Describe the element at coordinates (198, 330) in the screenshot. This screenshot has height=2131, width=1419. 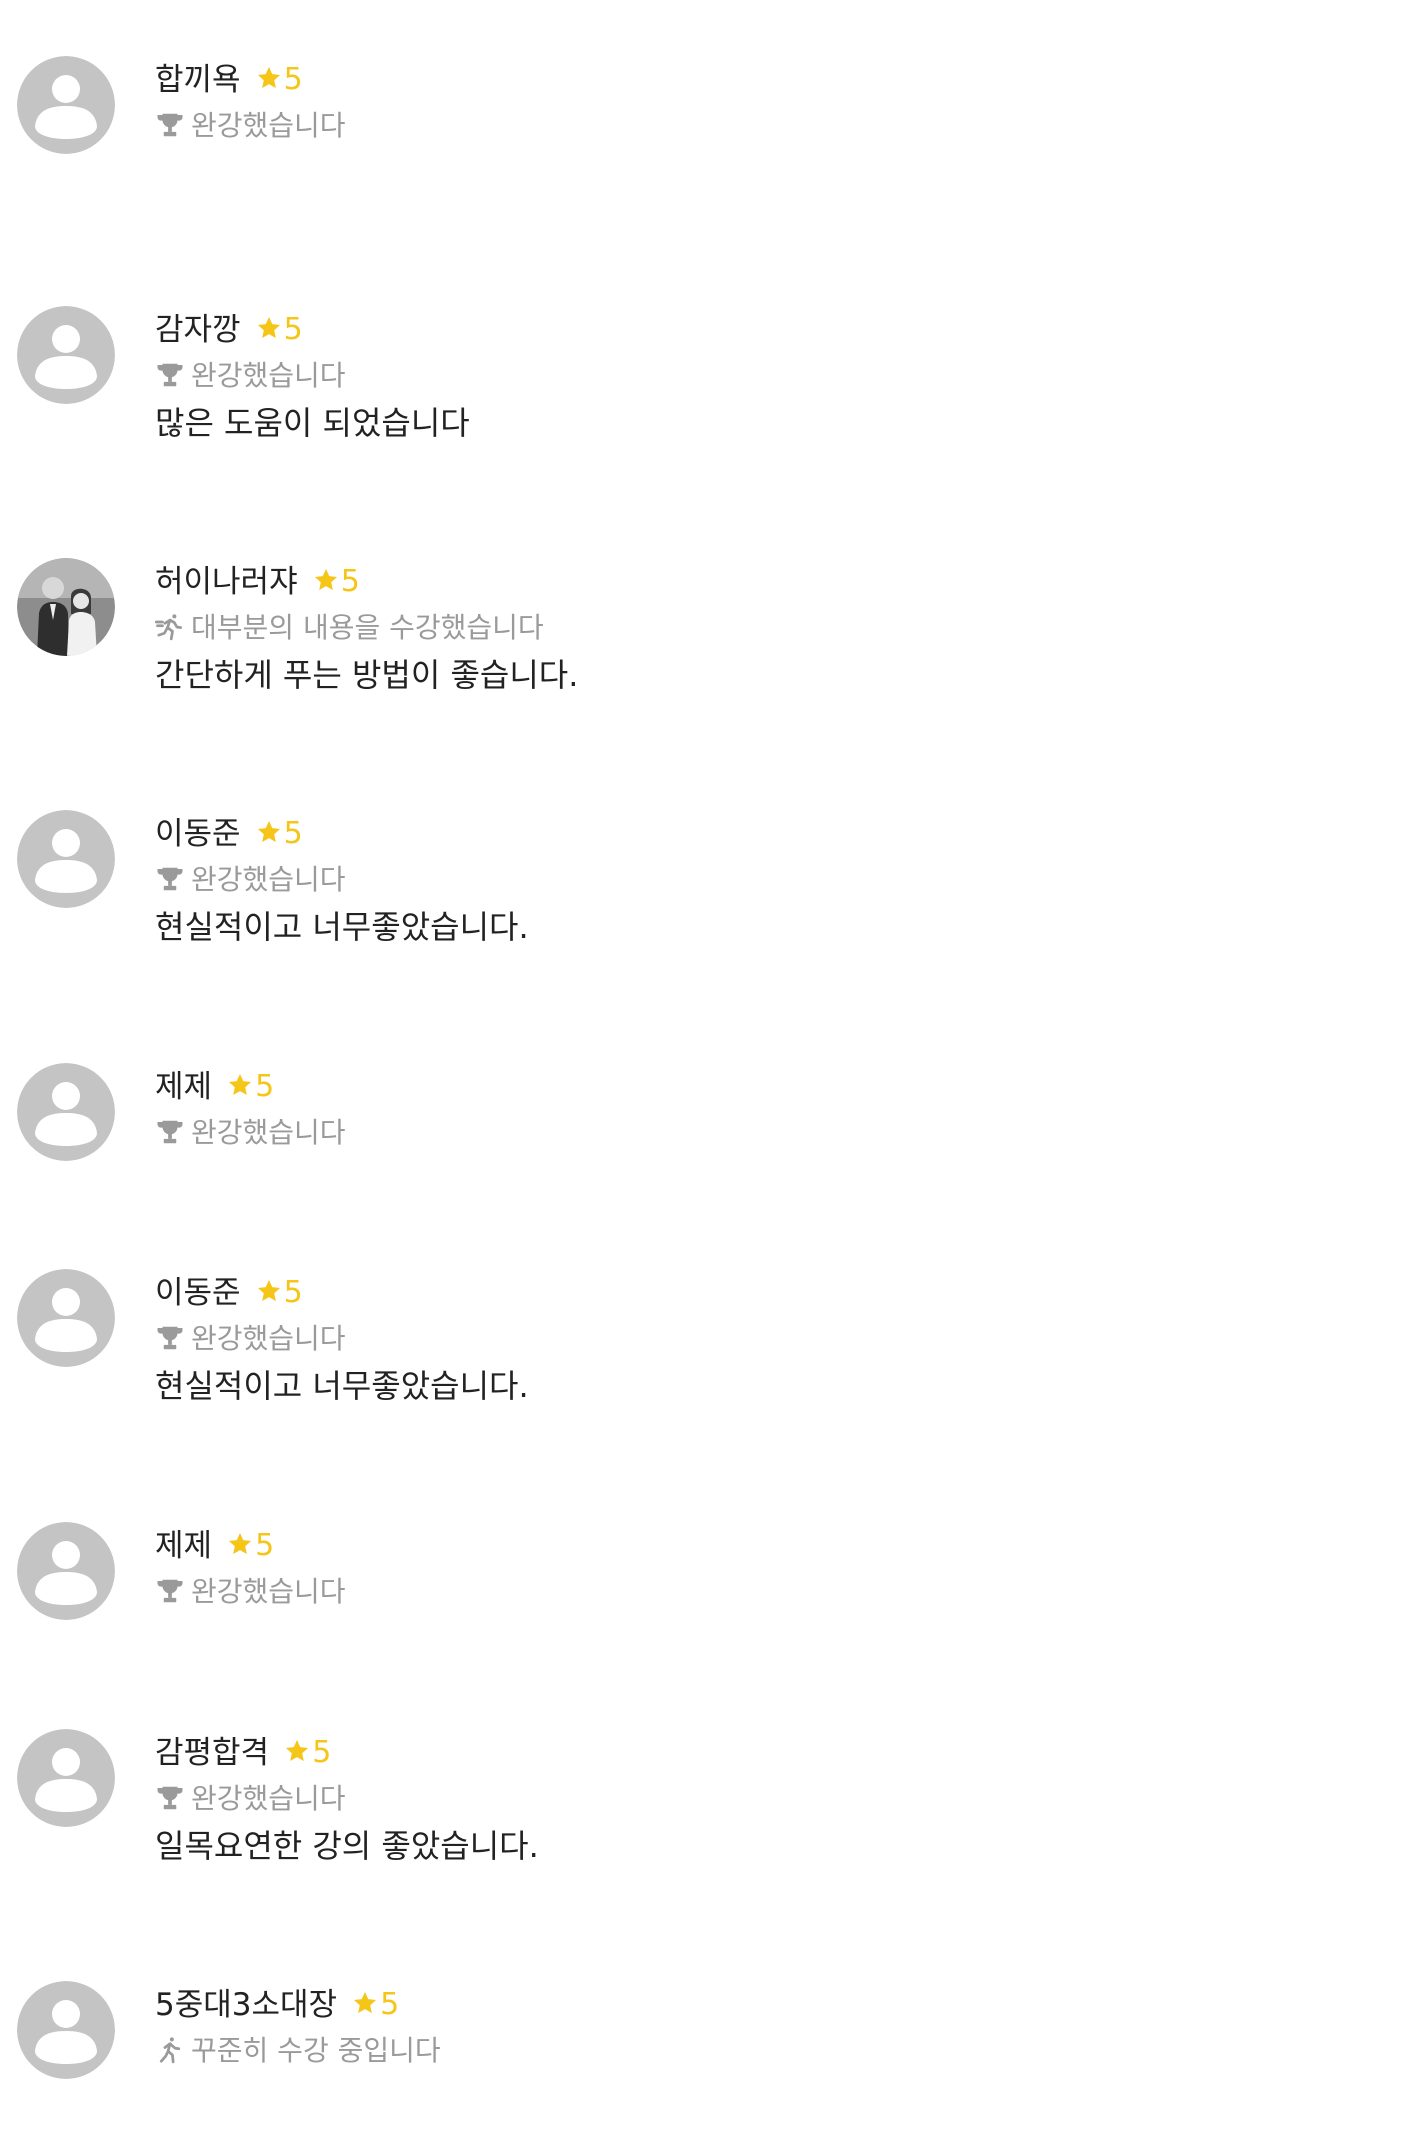
I see `reviewer-name: 감자깡` at that location.